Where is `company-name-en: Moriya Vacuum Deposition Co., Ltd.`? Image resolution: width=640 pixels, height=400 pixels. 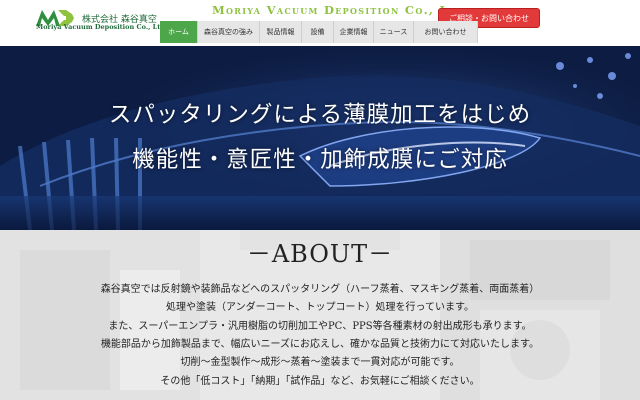
company-name-en: Moriya Vacuum Deposition Co., Ltd. is located at coordinates (102, 27).